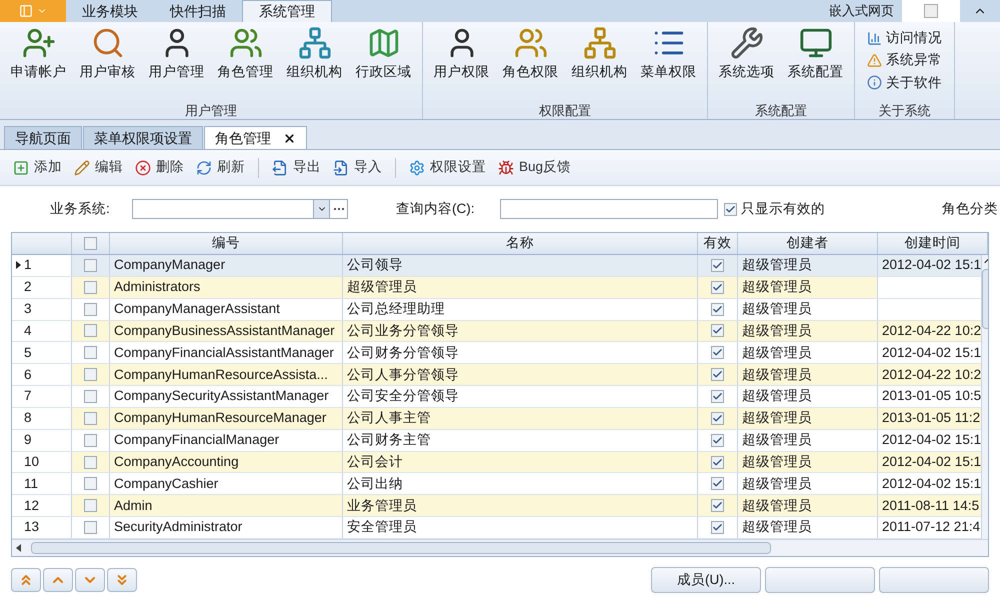  Describe the element at coordinates (497, 506) in the screenshot. I see `table-row: 12 Admin 业务管理员 超级管理员 2011-08-11 14:5` at that location.